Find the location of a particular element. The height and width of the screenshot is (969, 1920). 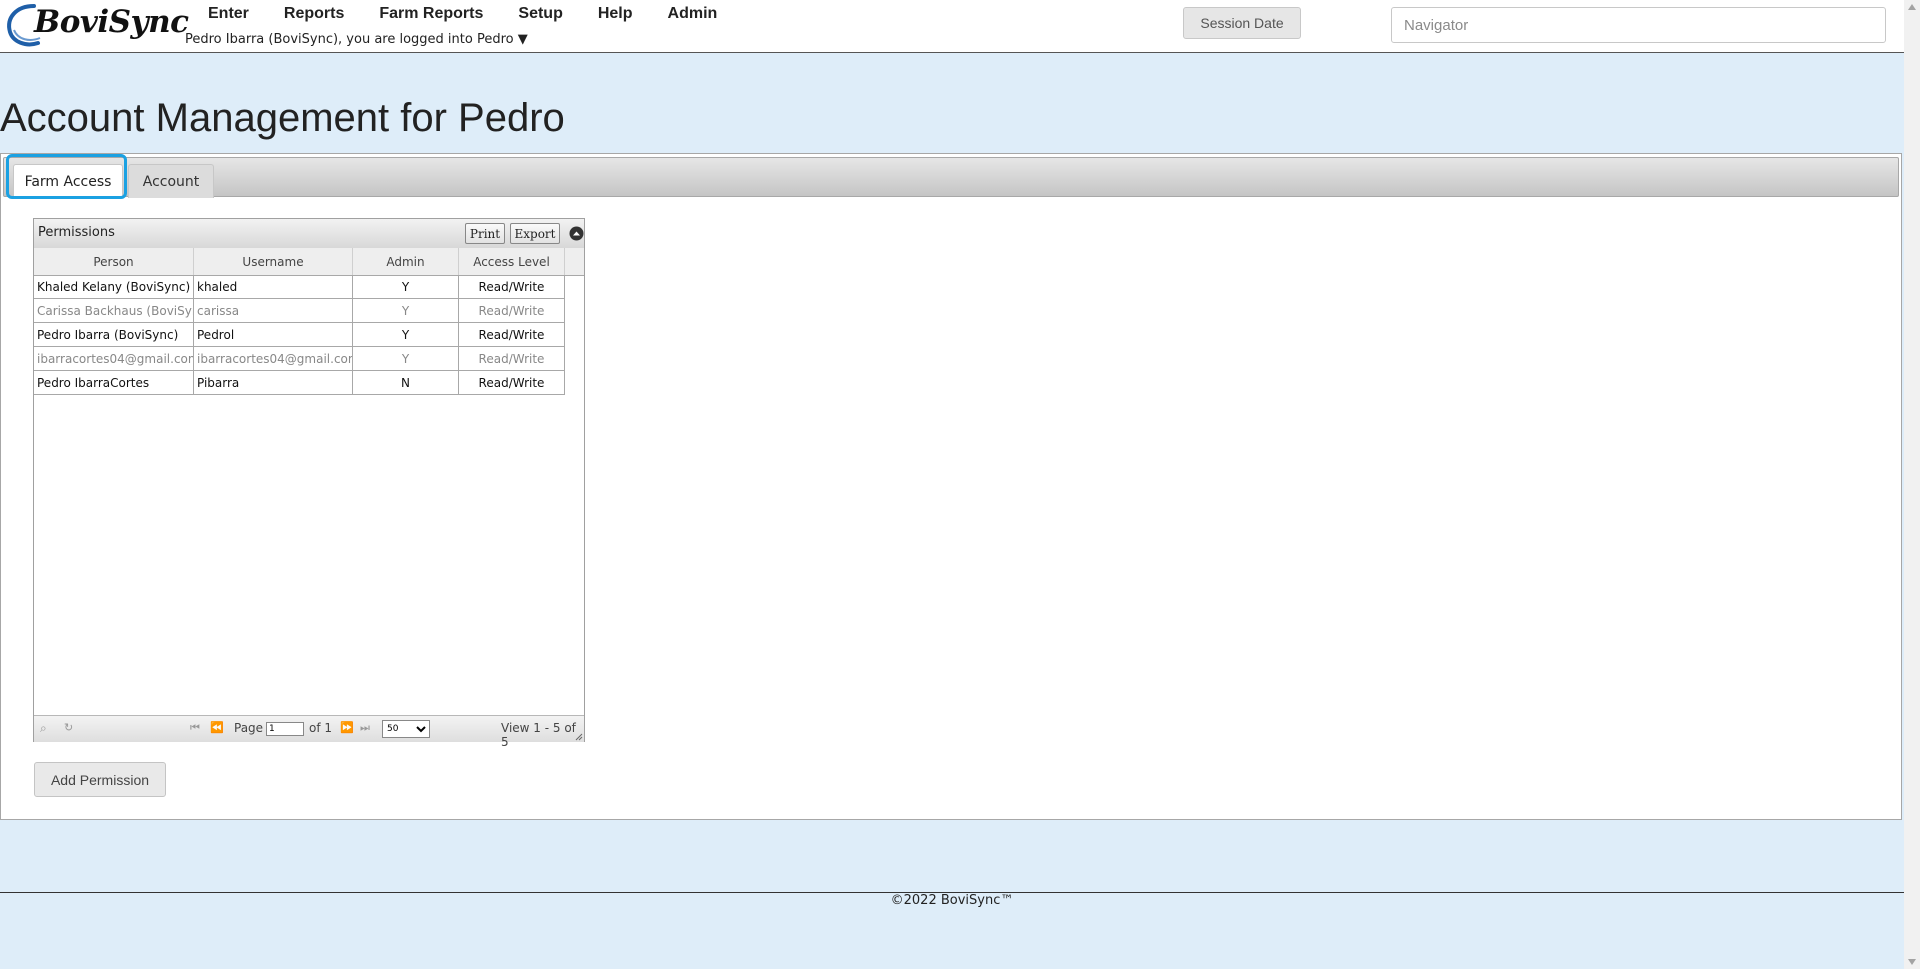

page-title: Account Management for Pedro is located at coordinates (282, 118).